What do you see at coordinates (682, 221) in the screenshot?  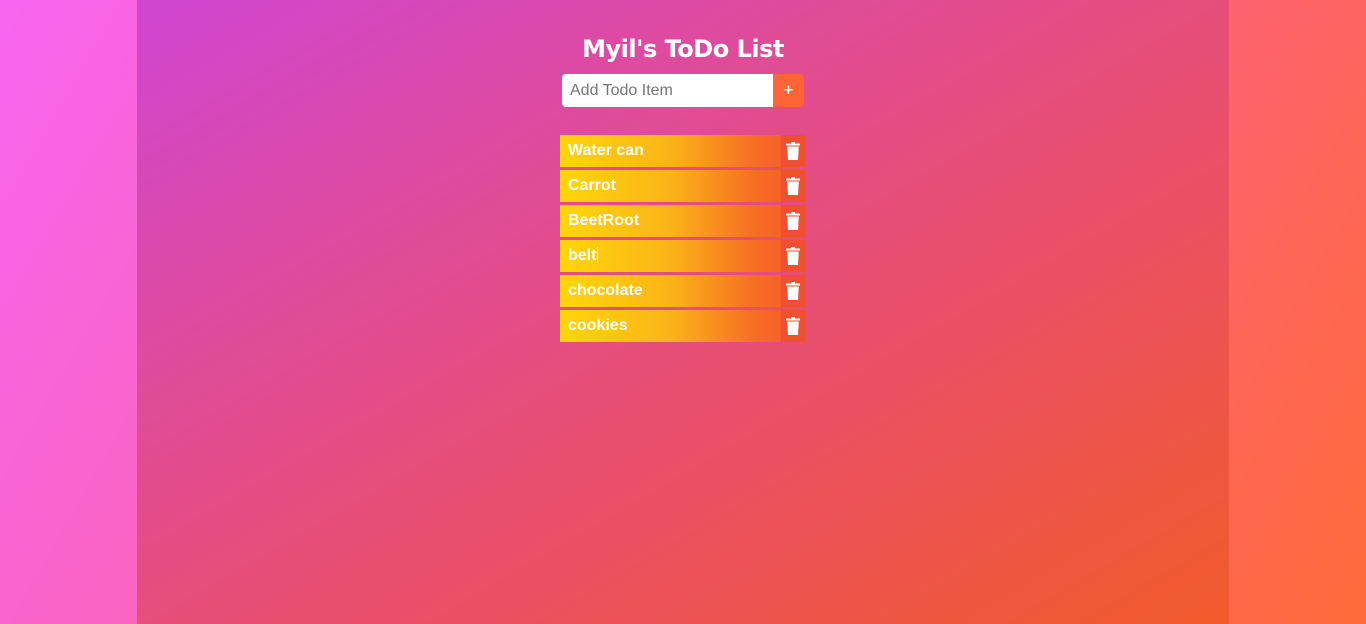 I see `todo-item: BeetRoot` at bounding box center [682, 221].